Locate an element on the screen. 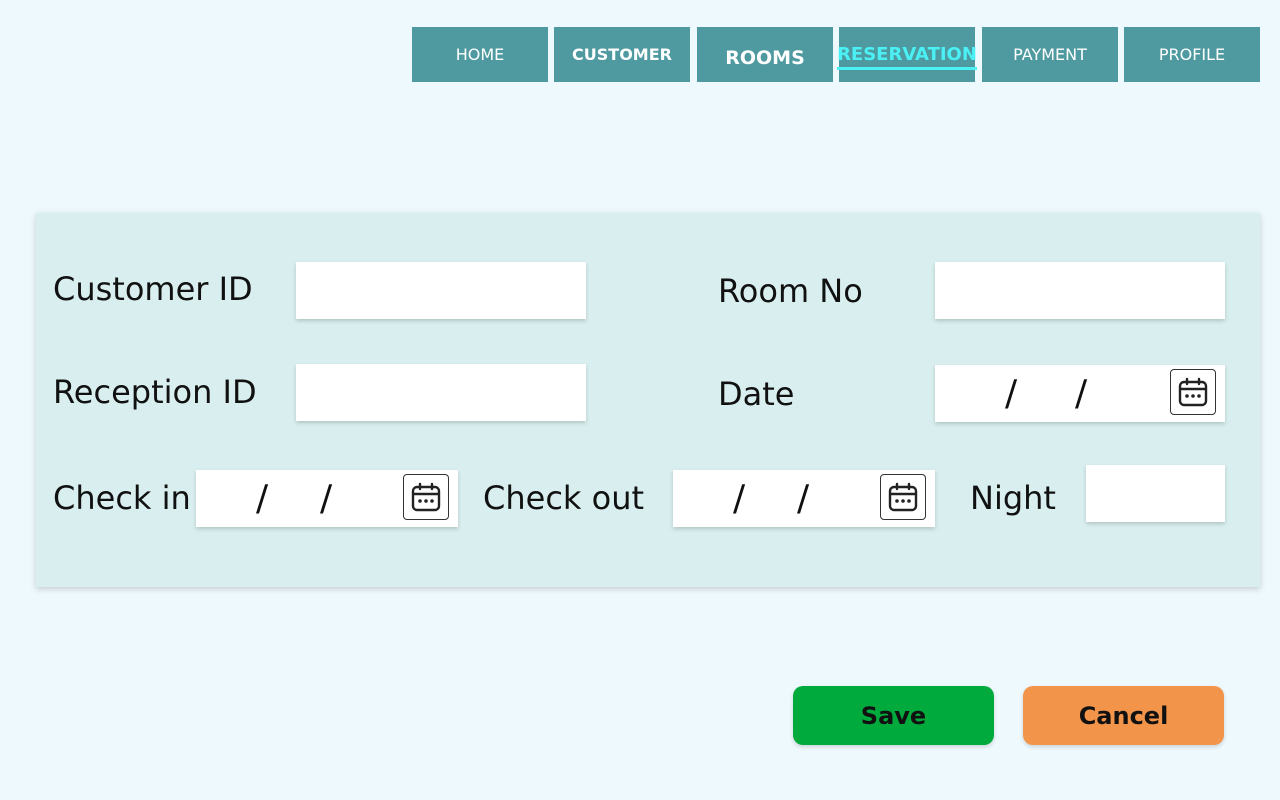 The image size is (1280, 800). tab-profile-label: PROFILE is located at coordinates (1192, 54).